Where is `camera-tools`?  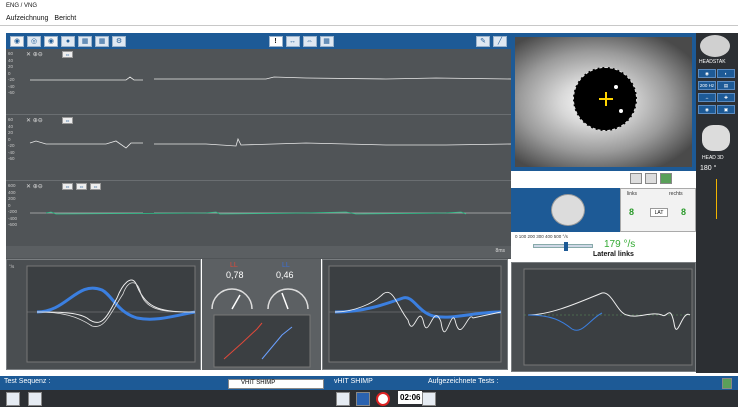 camera-tools is located at coordinates (663, 179).